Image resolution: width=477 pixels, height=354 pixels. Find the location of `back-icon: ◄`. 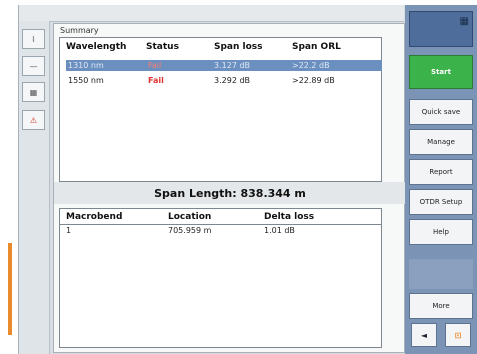

back-icon: ◄ is located at coordinates (424, 335).